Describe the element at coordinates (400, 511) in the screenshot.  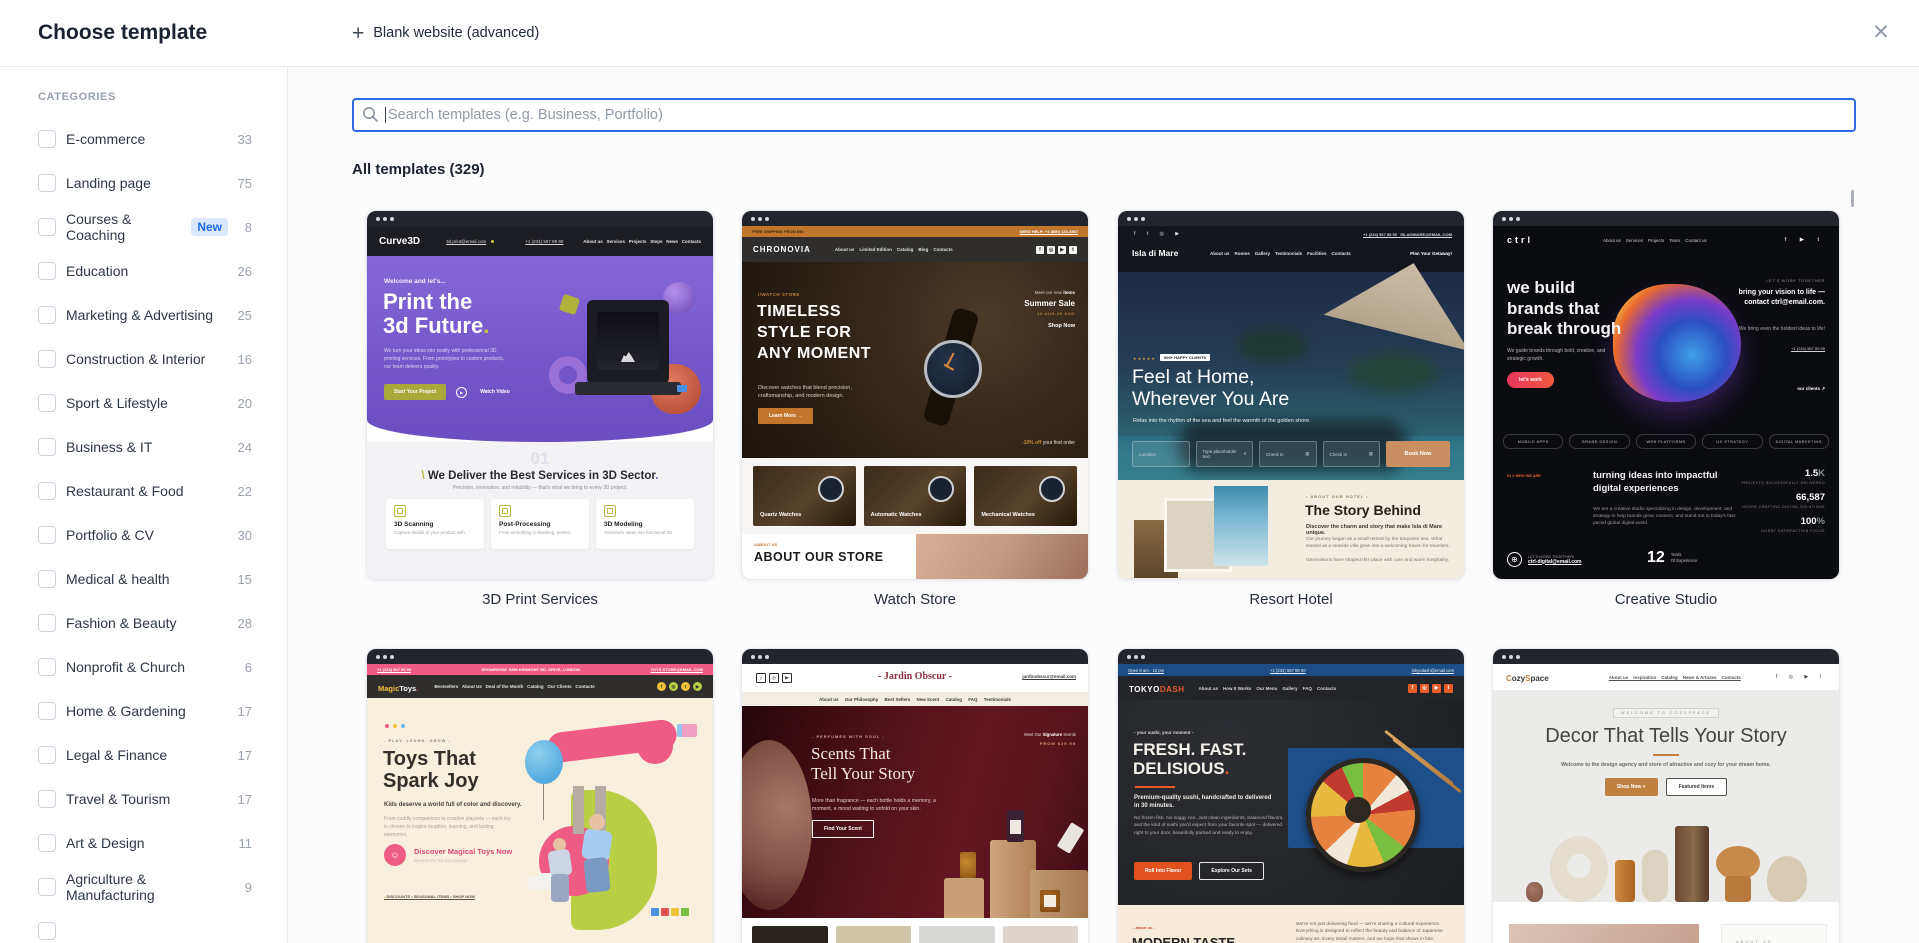
I see `scan-icon` at that location.